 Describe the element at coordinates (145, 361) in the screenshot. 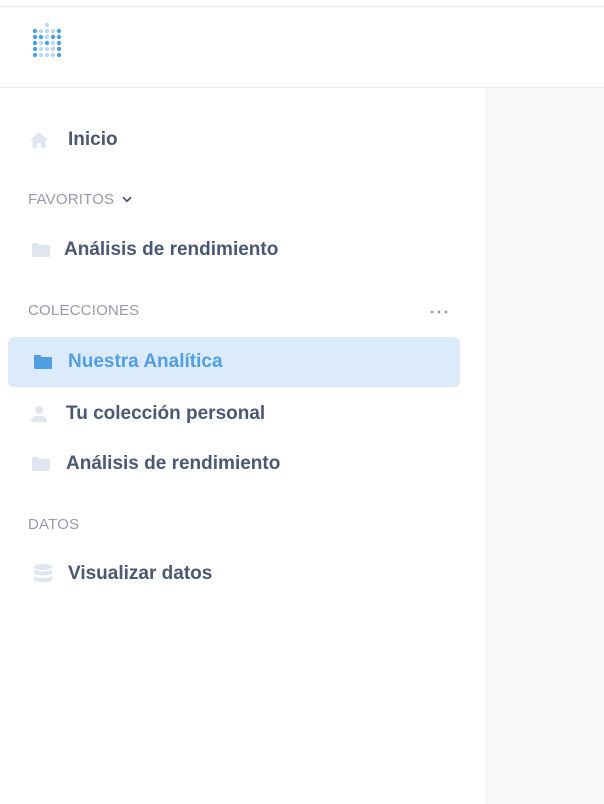

I see `sidebar-item-label: Nuestra Analítica` at that location.